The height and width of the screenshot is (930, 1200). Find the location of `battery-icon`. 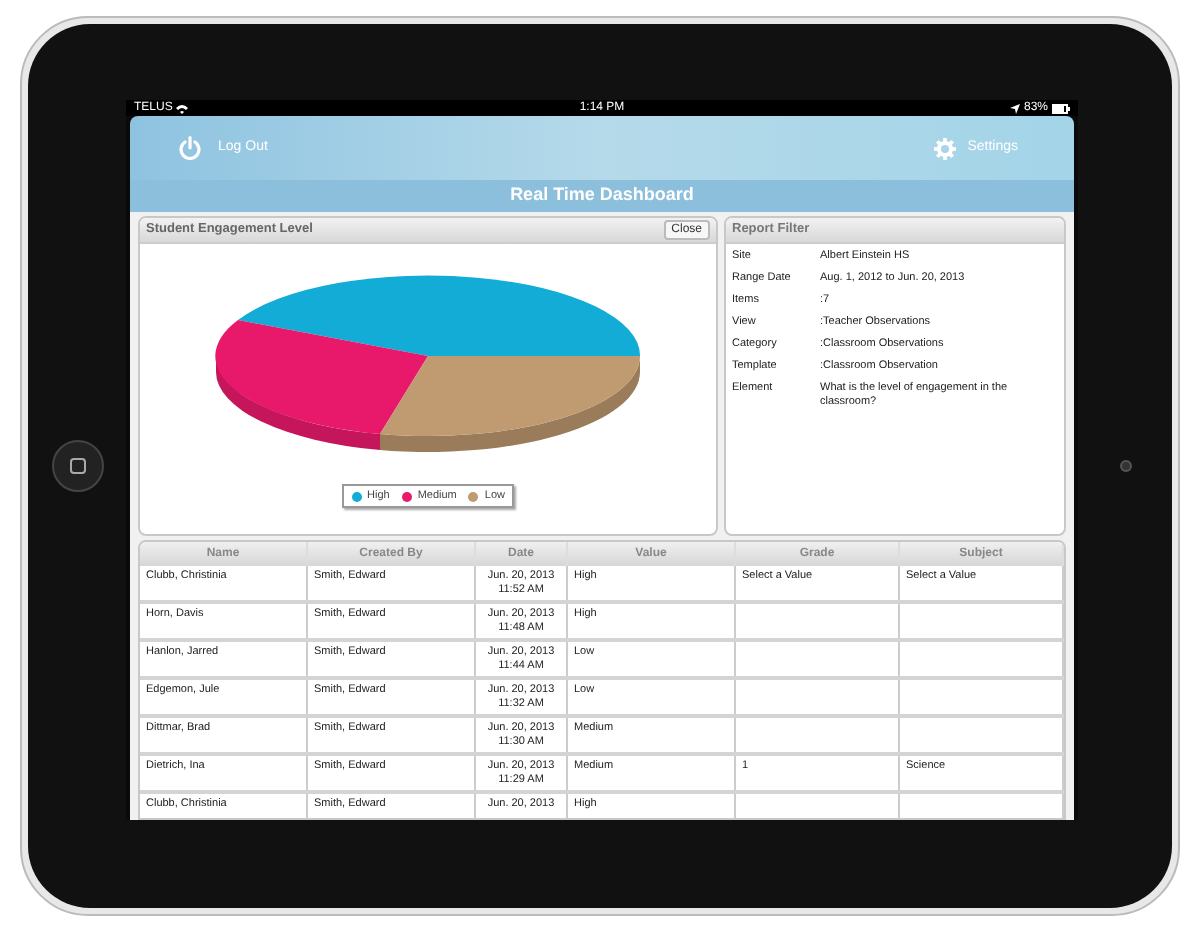

battery-icon is located at coordinates (1061, 108).